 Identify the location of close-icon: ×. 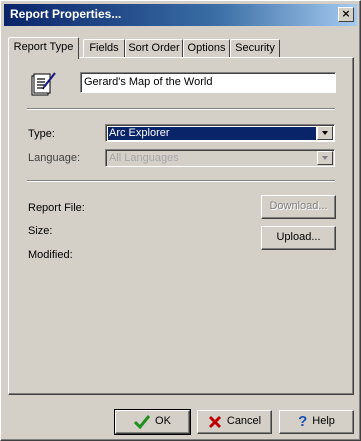
(346, 13).